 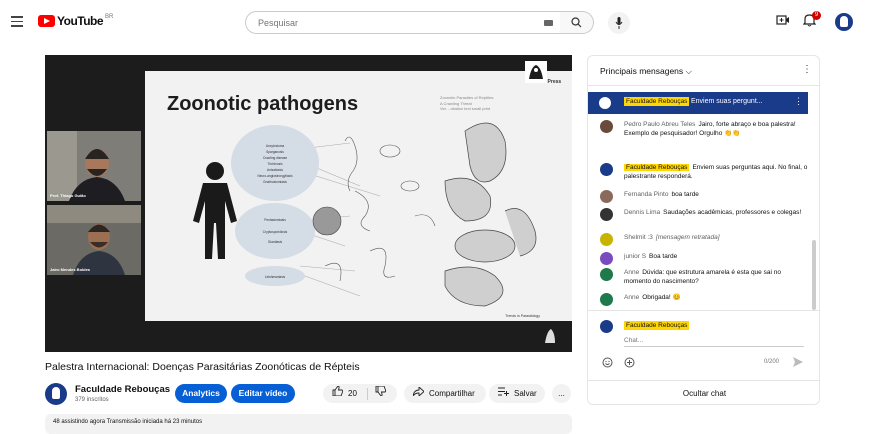 I want to click on chat-message: Shelmit :3 [mensagem retratada], so click(x=704, y=239).